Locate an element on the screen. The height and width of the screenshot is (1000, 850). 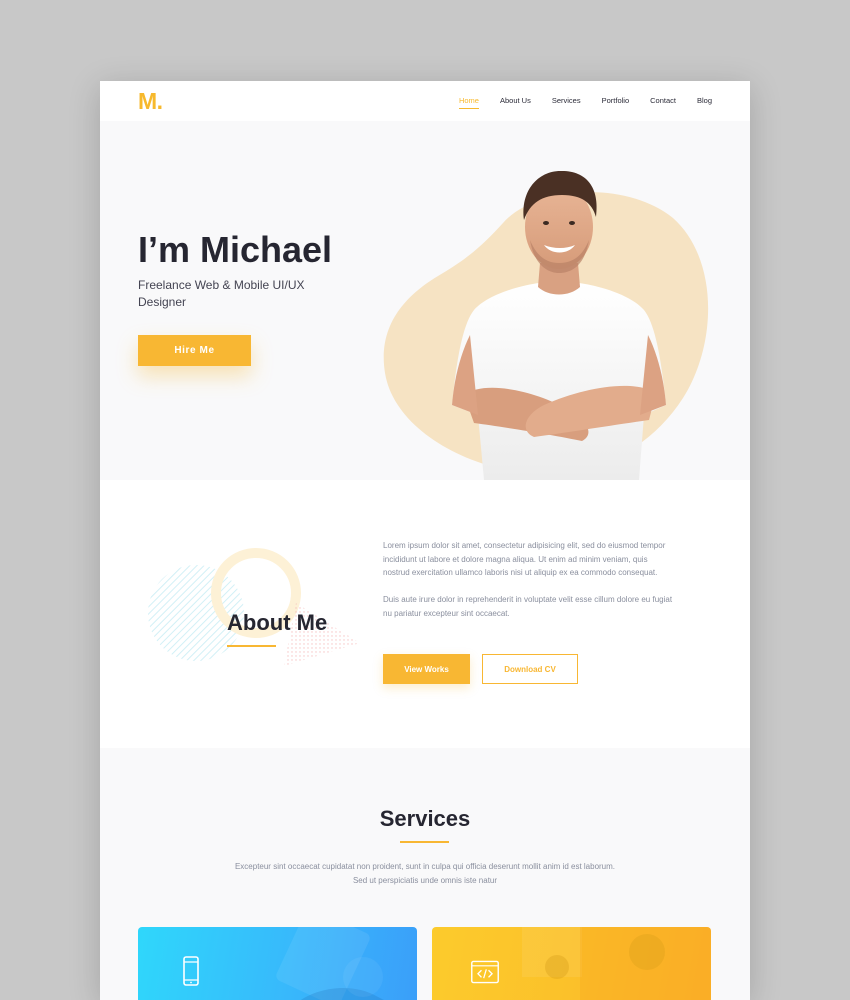
hero-title: I’m Michael is located at coordinates (235, 249).